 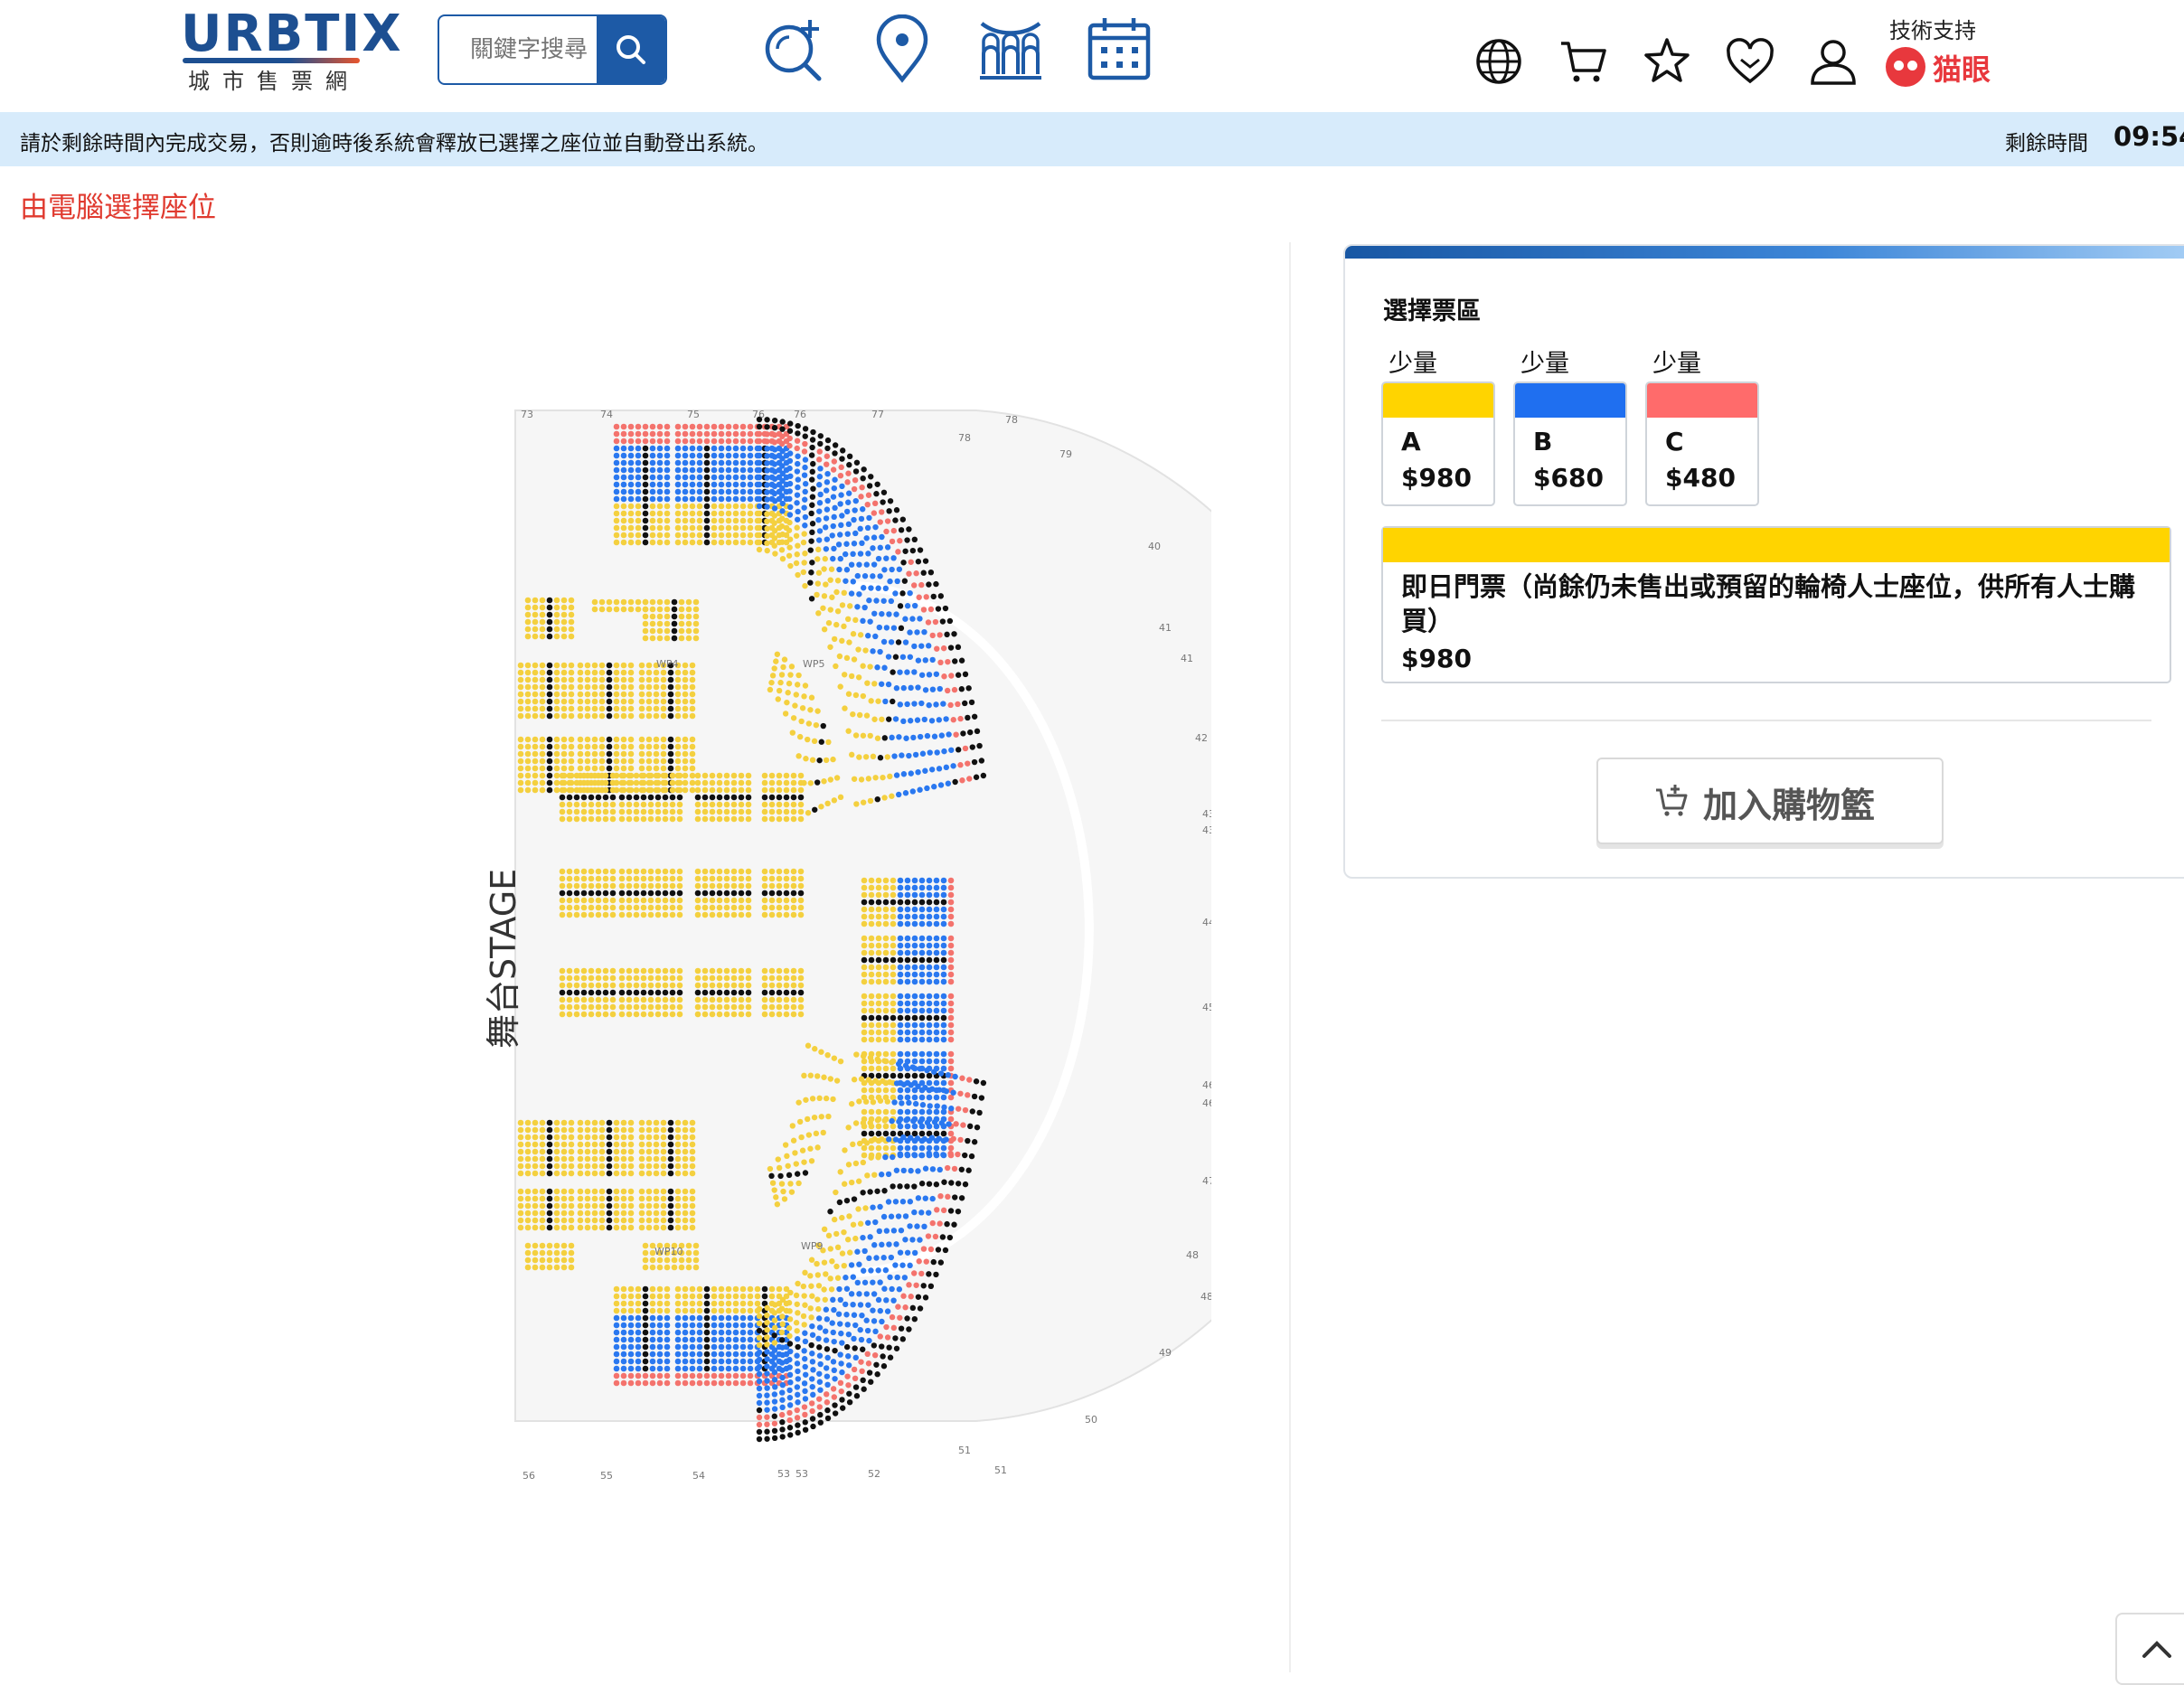 I want to click on venue-location-icon, so click(x=902, y=48).